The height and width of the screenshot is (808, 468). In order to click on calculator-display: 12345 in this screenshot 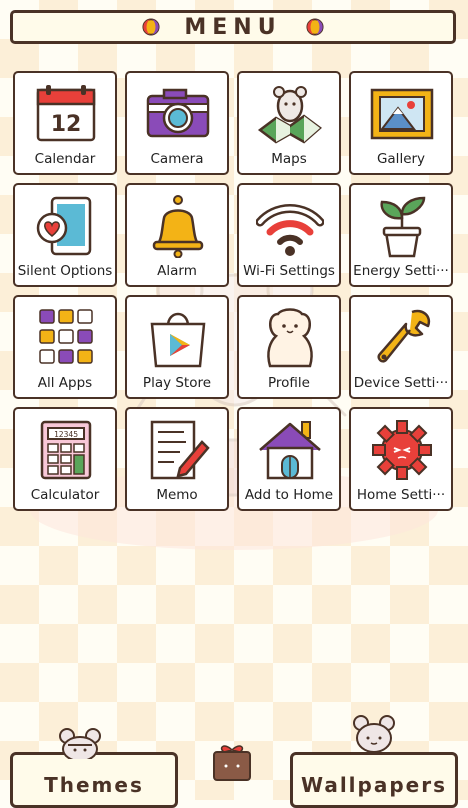, I will do `click(66, 434)`.